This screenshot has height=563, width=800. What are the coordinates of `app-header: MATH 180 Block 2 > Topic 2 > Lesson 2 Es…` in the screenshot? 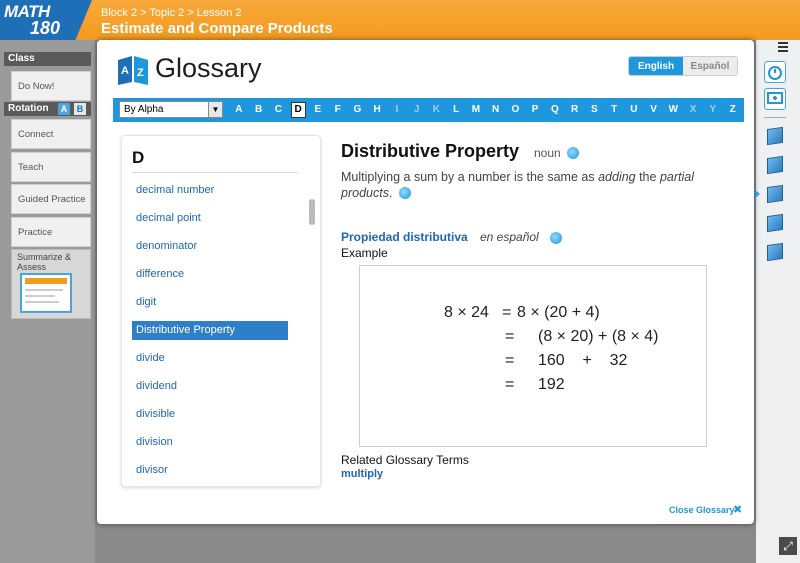 It's located at (400, 20).